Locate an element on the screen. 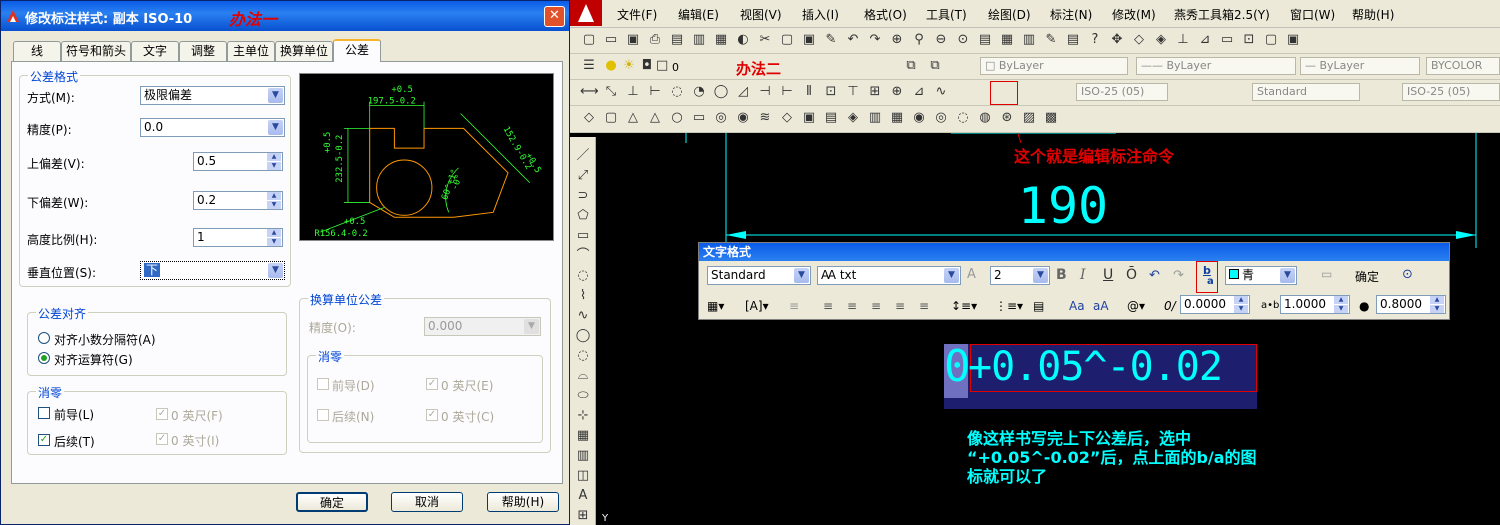 Image resolution: width=1500 pixels, height=525 pixels. dimension-tool-17-icon: ∿ is located at coordinates (941, 92).